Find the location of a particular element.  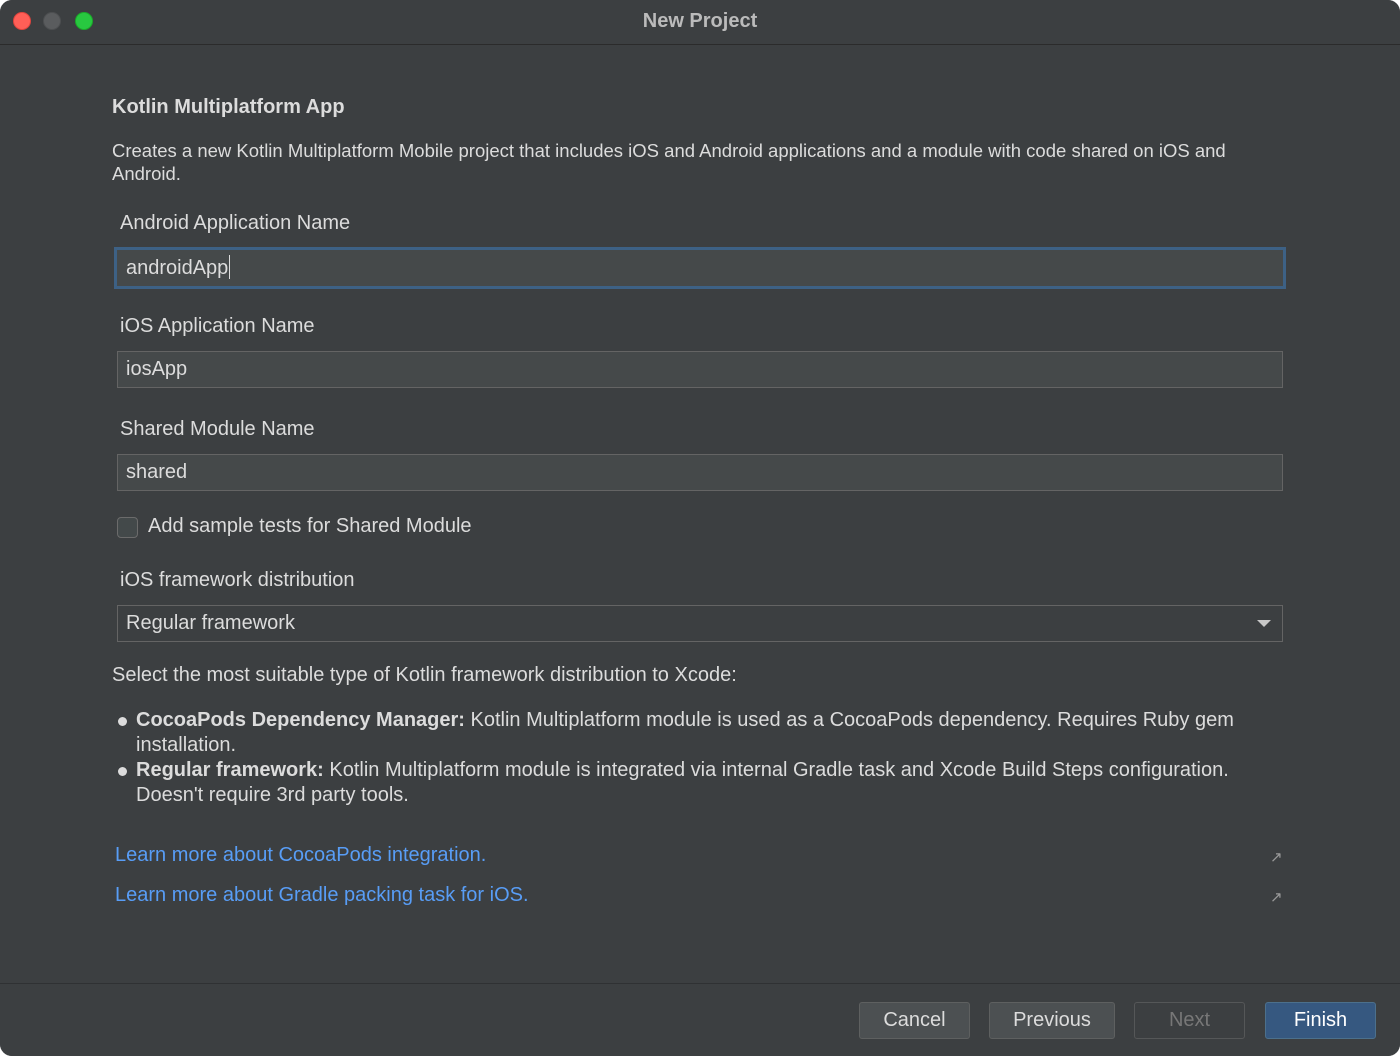

ios-app-name-value: iosApp is located at coordinates (157, 369).